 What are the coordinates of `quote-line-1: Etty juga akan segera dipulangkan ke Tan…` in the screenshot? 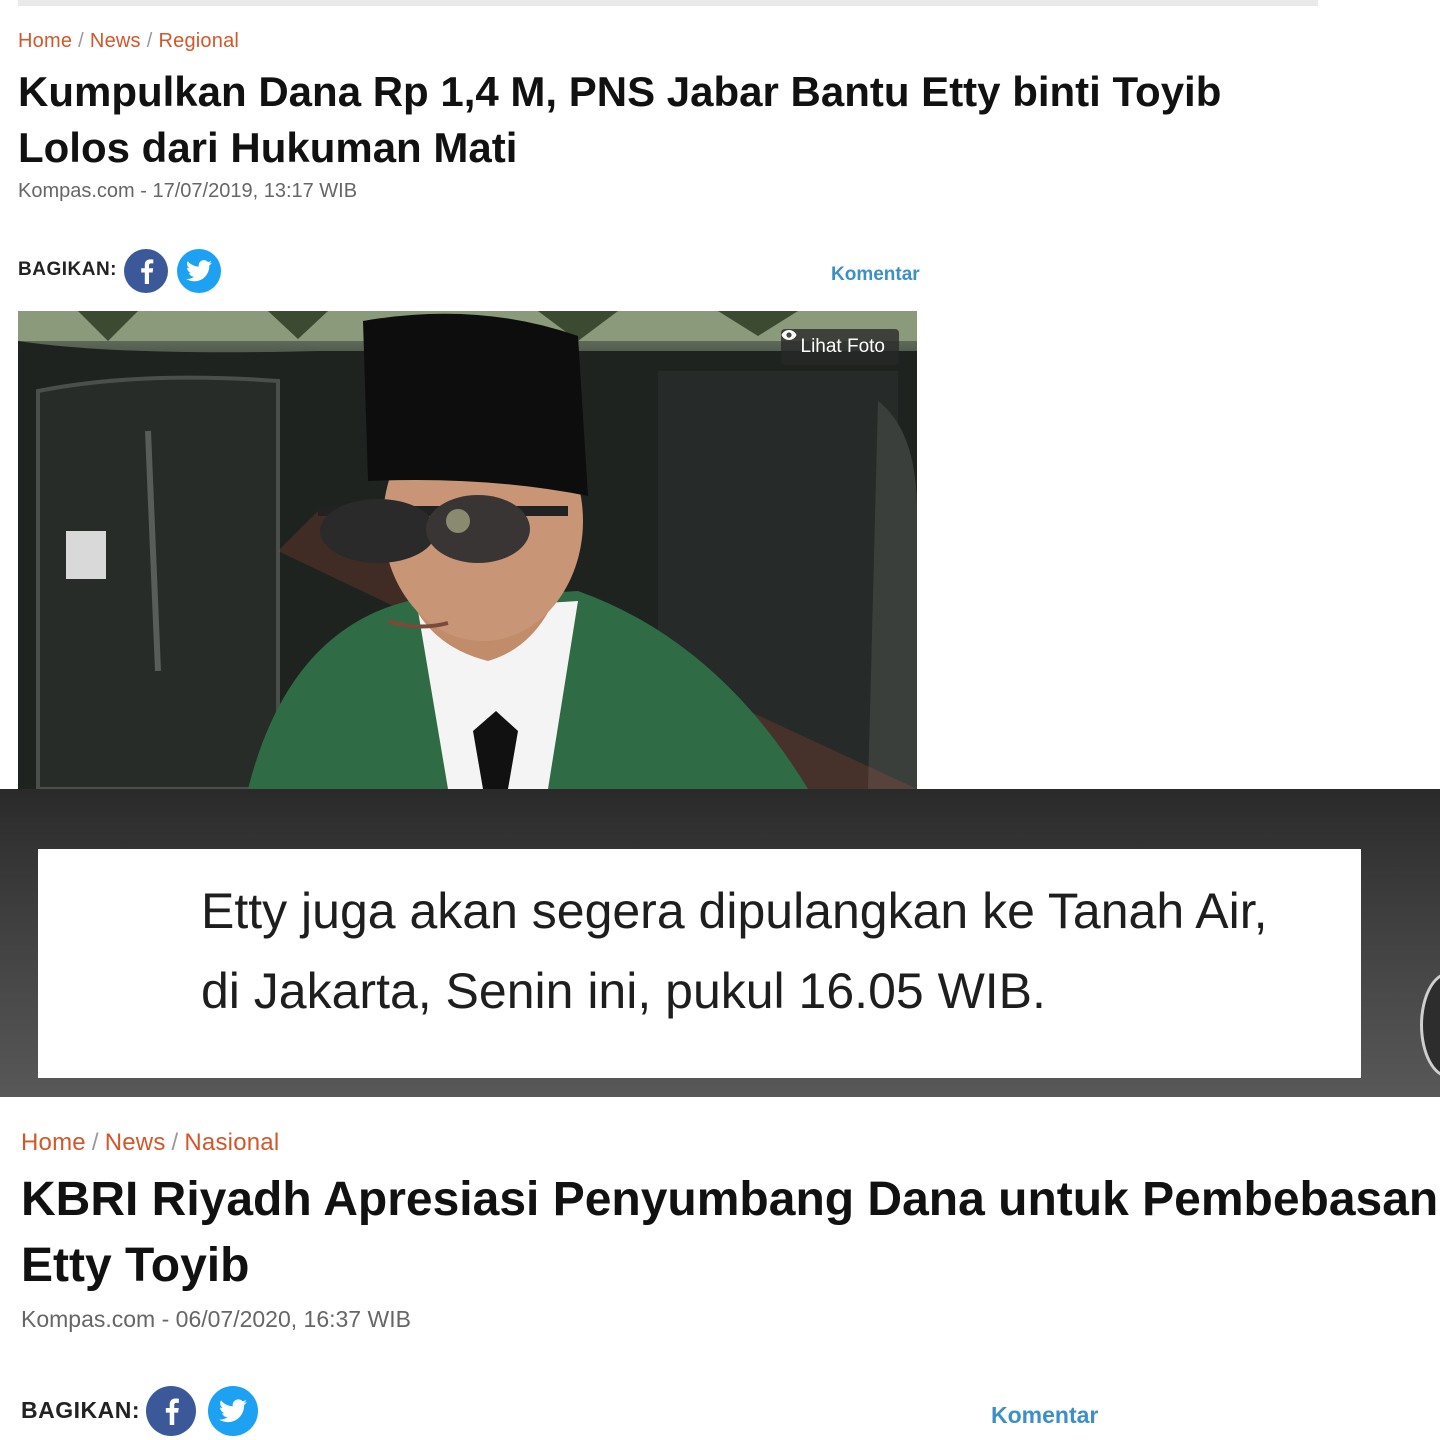 It's located at (734, 911).